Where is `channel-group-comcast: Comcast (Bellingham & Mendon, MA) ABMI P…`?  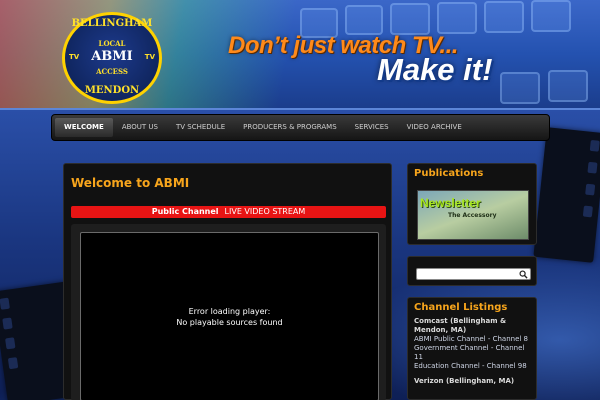
channel-group-comcast: Comcast (Bellingham & Mendon, MA) ABMI P… is located at coordinates (472, 344).